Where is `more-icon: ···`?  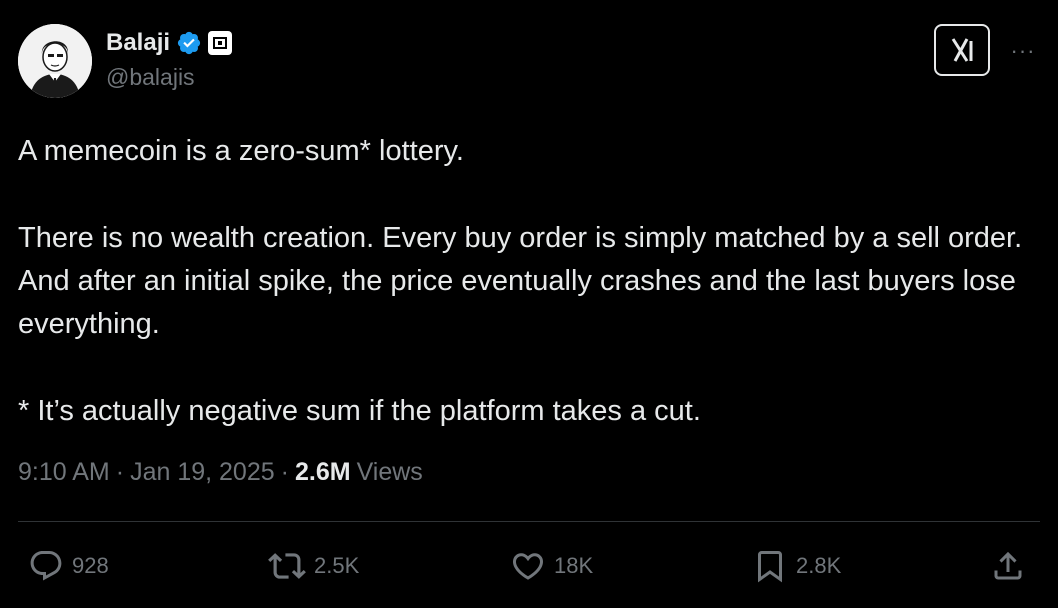 more-icon: ··· is located at coordinates (1023, 50).